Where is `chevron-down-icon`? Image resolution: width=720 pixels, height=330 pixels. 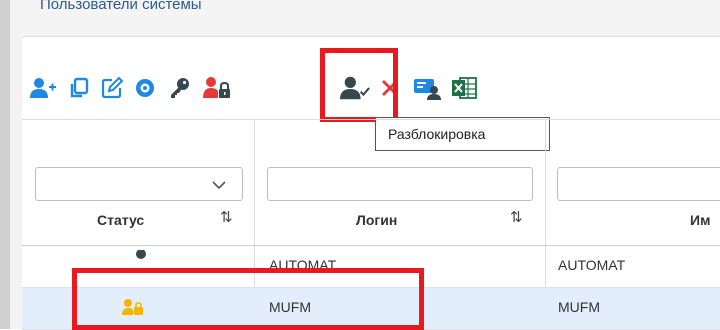 chevron-down-icon is located at coordinates (219, 185).